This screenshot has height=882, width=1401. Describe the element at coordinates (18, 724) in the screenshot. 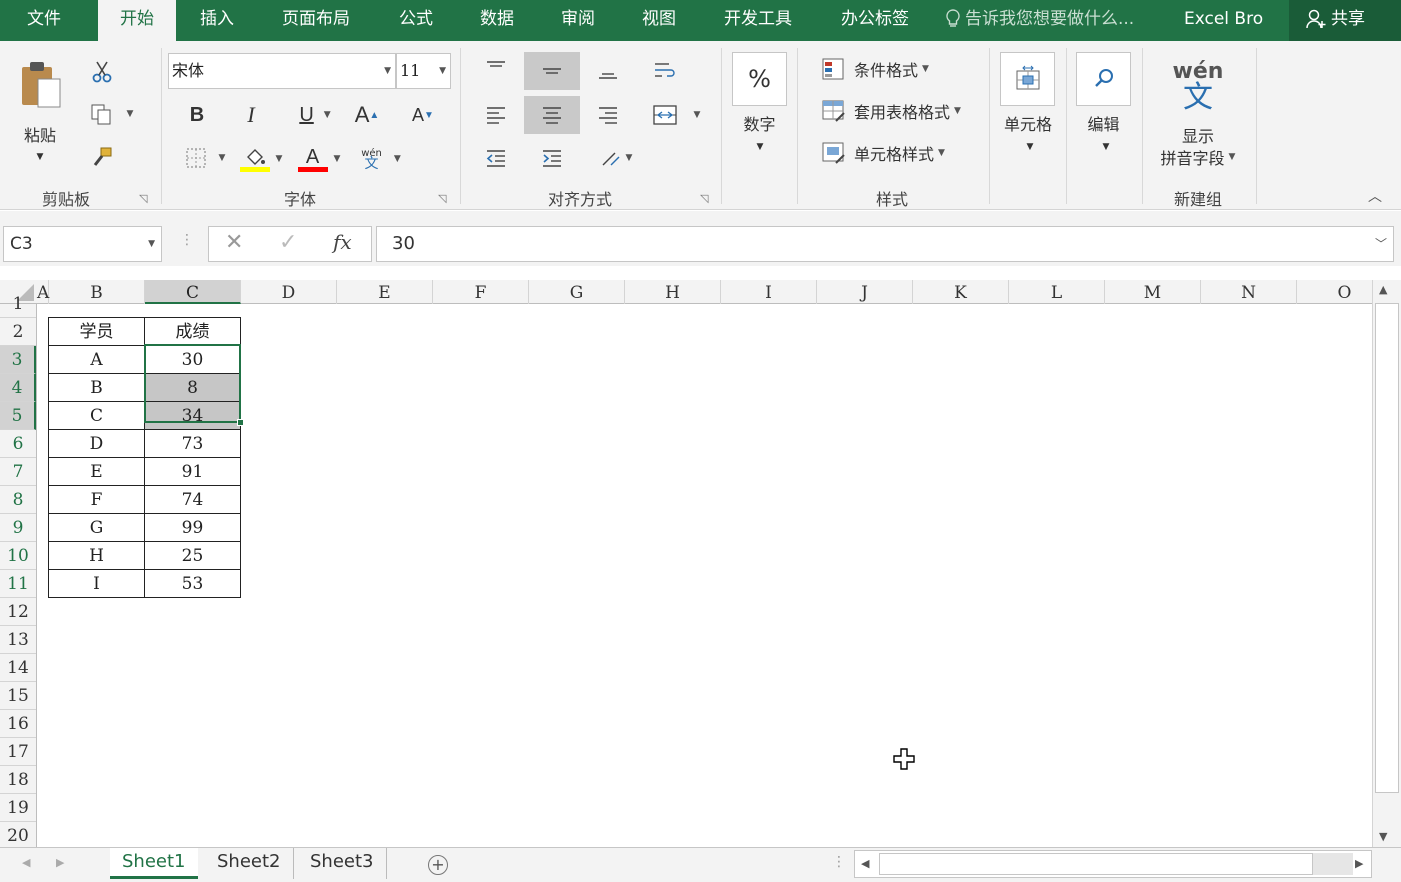

I see `row-header-16: 16` at that location.